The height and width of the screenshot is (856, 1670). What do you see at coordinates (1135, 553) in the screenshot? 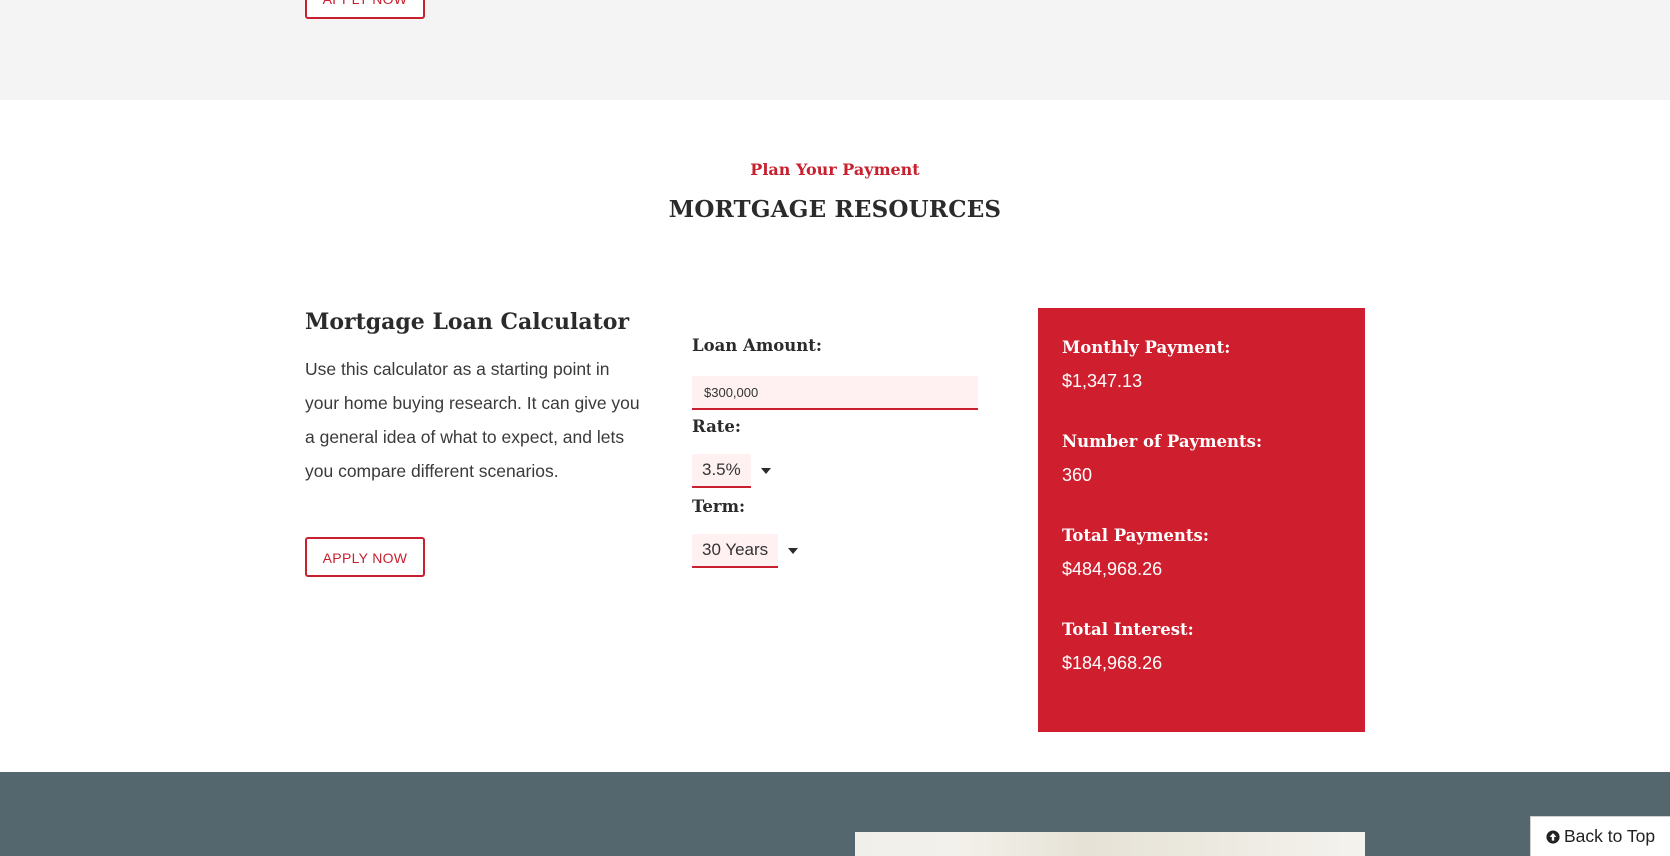
I see `total-payments-result: Total Payments: $484,968.26` at bounding box center [1135, 553].